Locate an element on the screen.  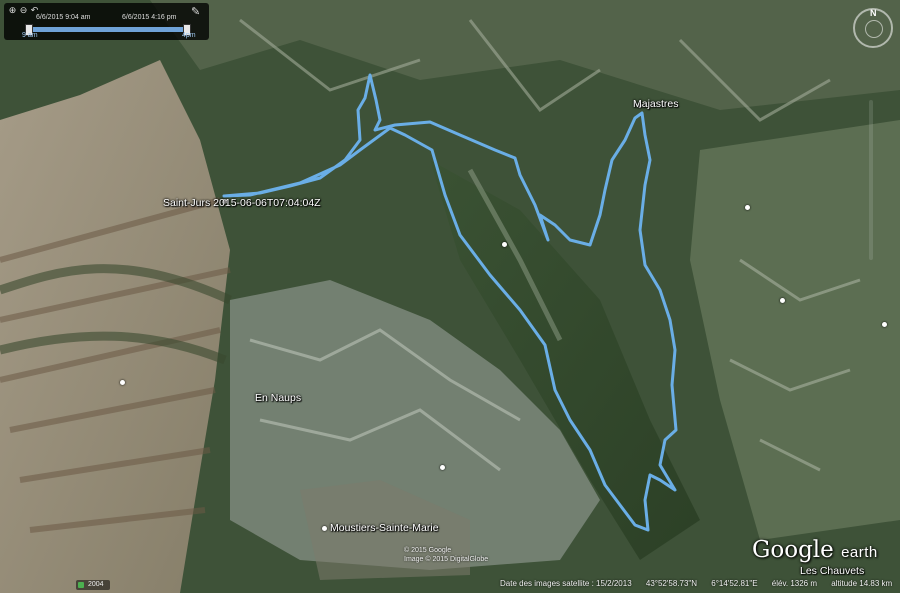
time-slider-track is located at coordinates (108, 30).